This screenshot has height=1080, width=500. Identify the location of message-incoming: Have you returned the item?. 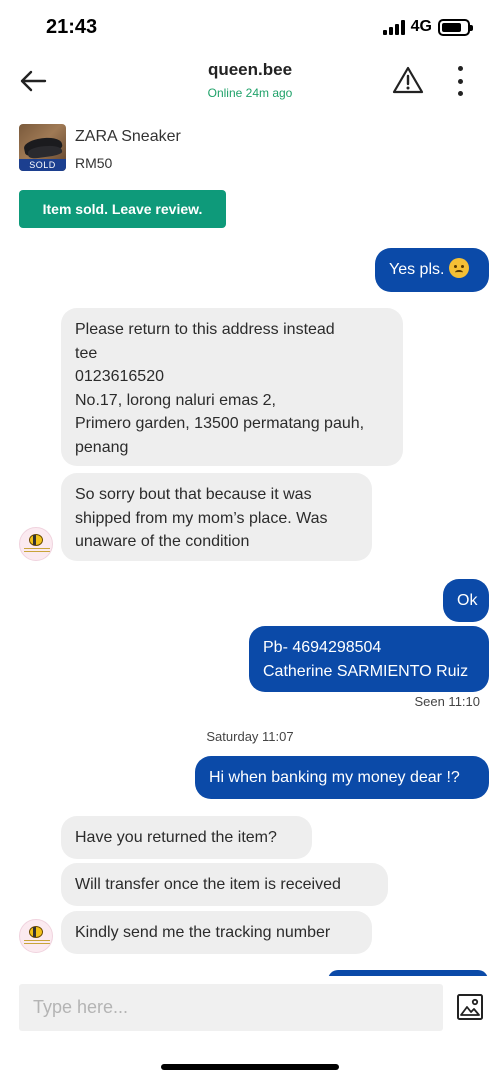
(186, 837).